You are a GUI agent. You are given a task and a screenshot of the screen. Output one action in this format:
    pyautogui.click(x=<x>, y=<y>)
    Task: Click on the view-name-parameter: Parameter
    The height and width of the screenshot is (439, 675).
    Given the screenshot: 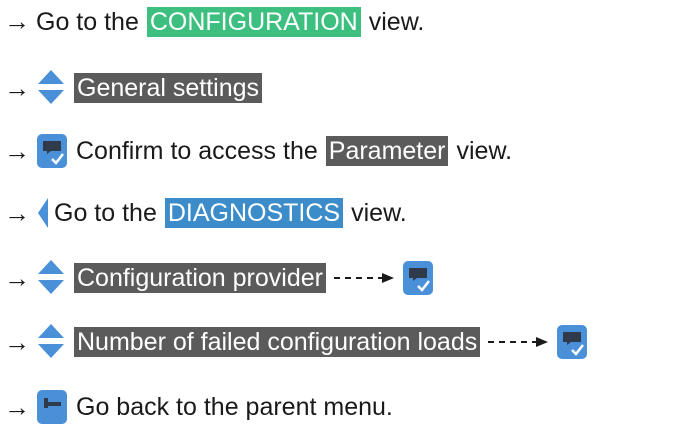 What is the action you would take?
    pyautogui.click(x=387, y=151)
    